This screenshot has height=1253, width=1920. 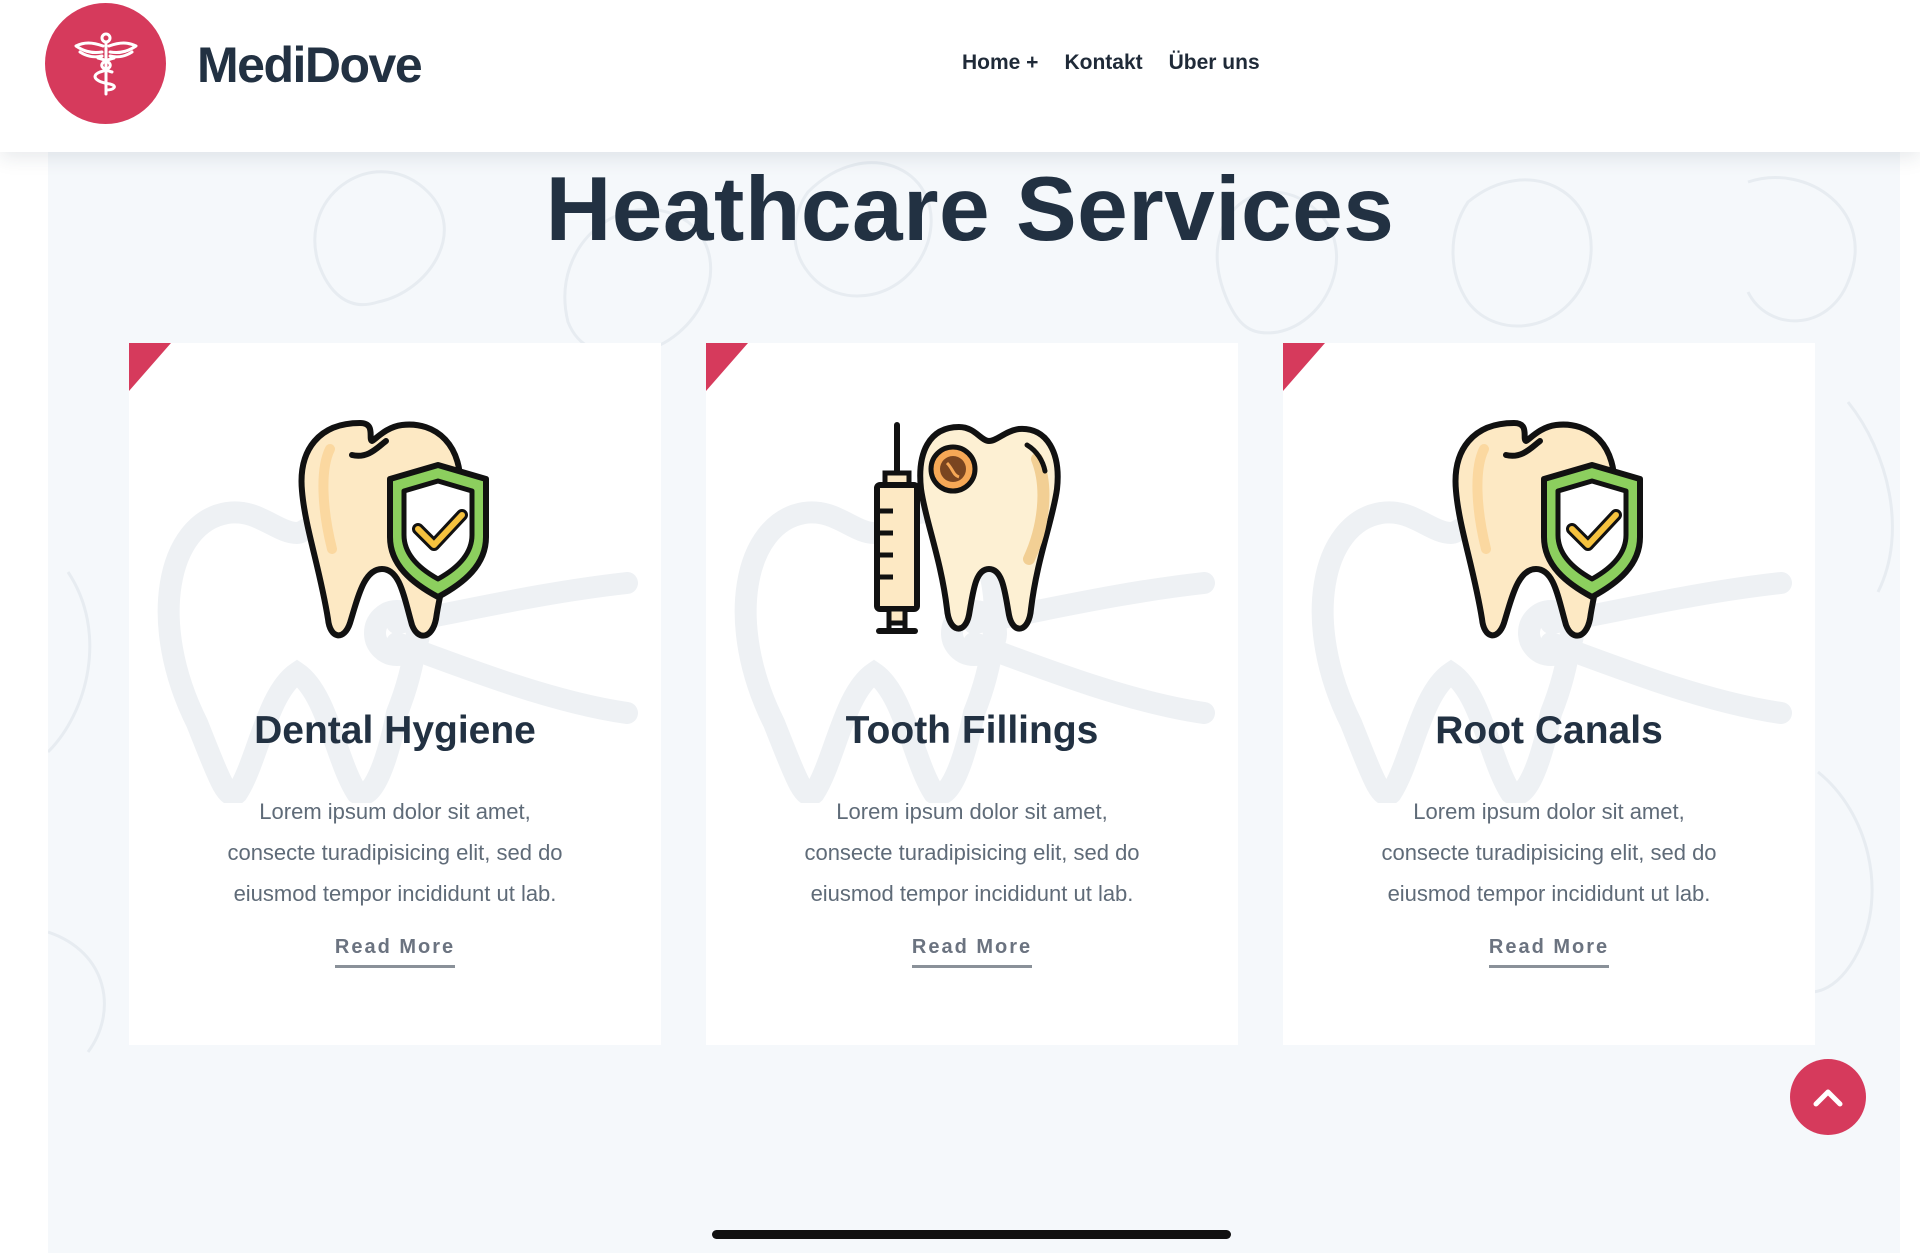 What do you see at coordinates (972, 730) in the screenshot?
I see `card-title: Tooth Fillings` at bounding box center [972, 730].